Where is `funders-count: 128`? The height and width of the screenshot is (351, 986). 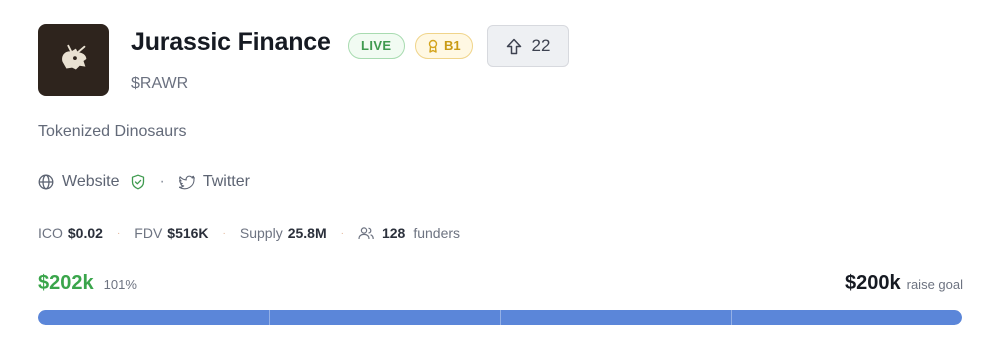
funders-count: 128 is located at coordinates (393, 233).